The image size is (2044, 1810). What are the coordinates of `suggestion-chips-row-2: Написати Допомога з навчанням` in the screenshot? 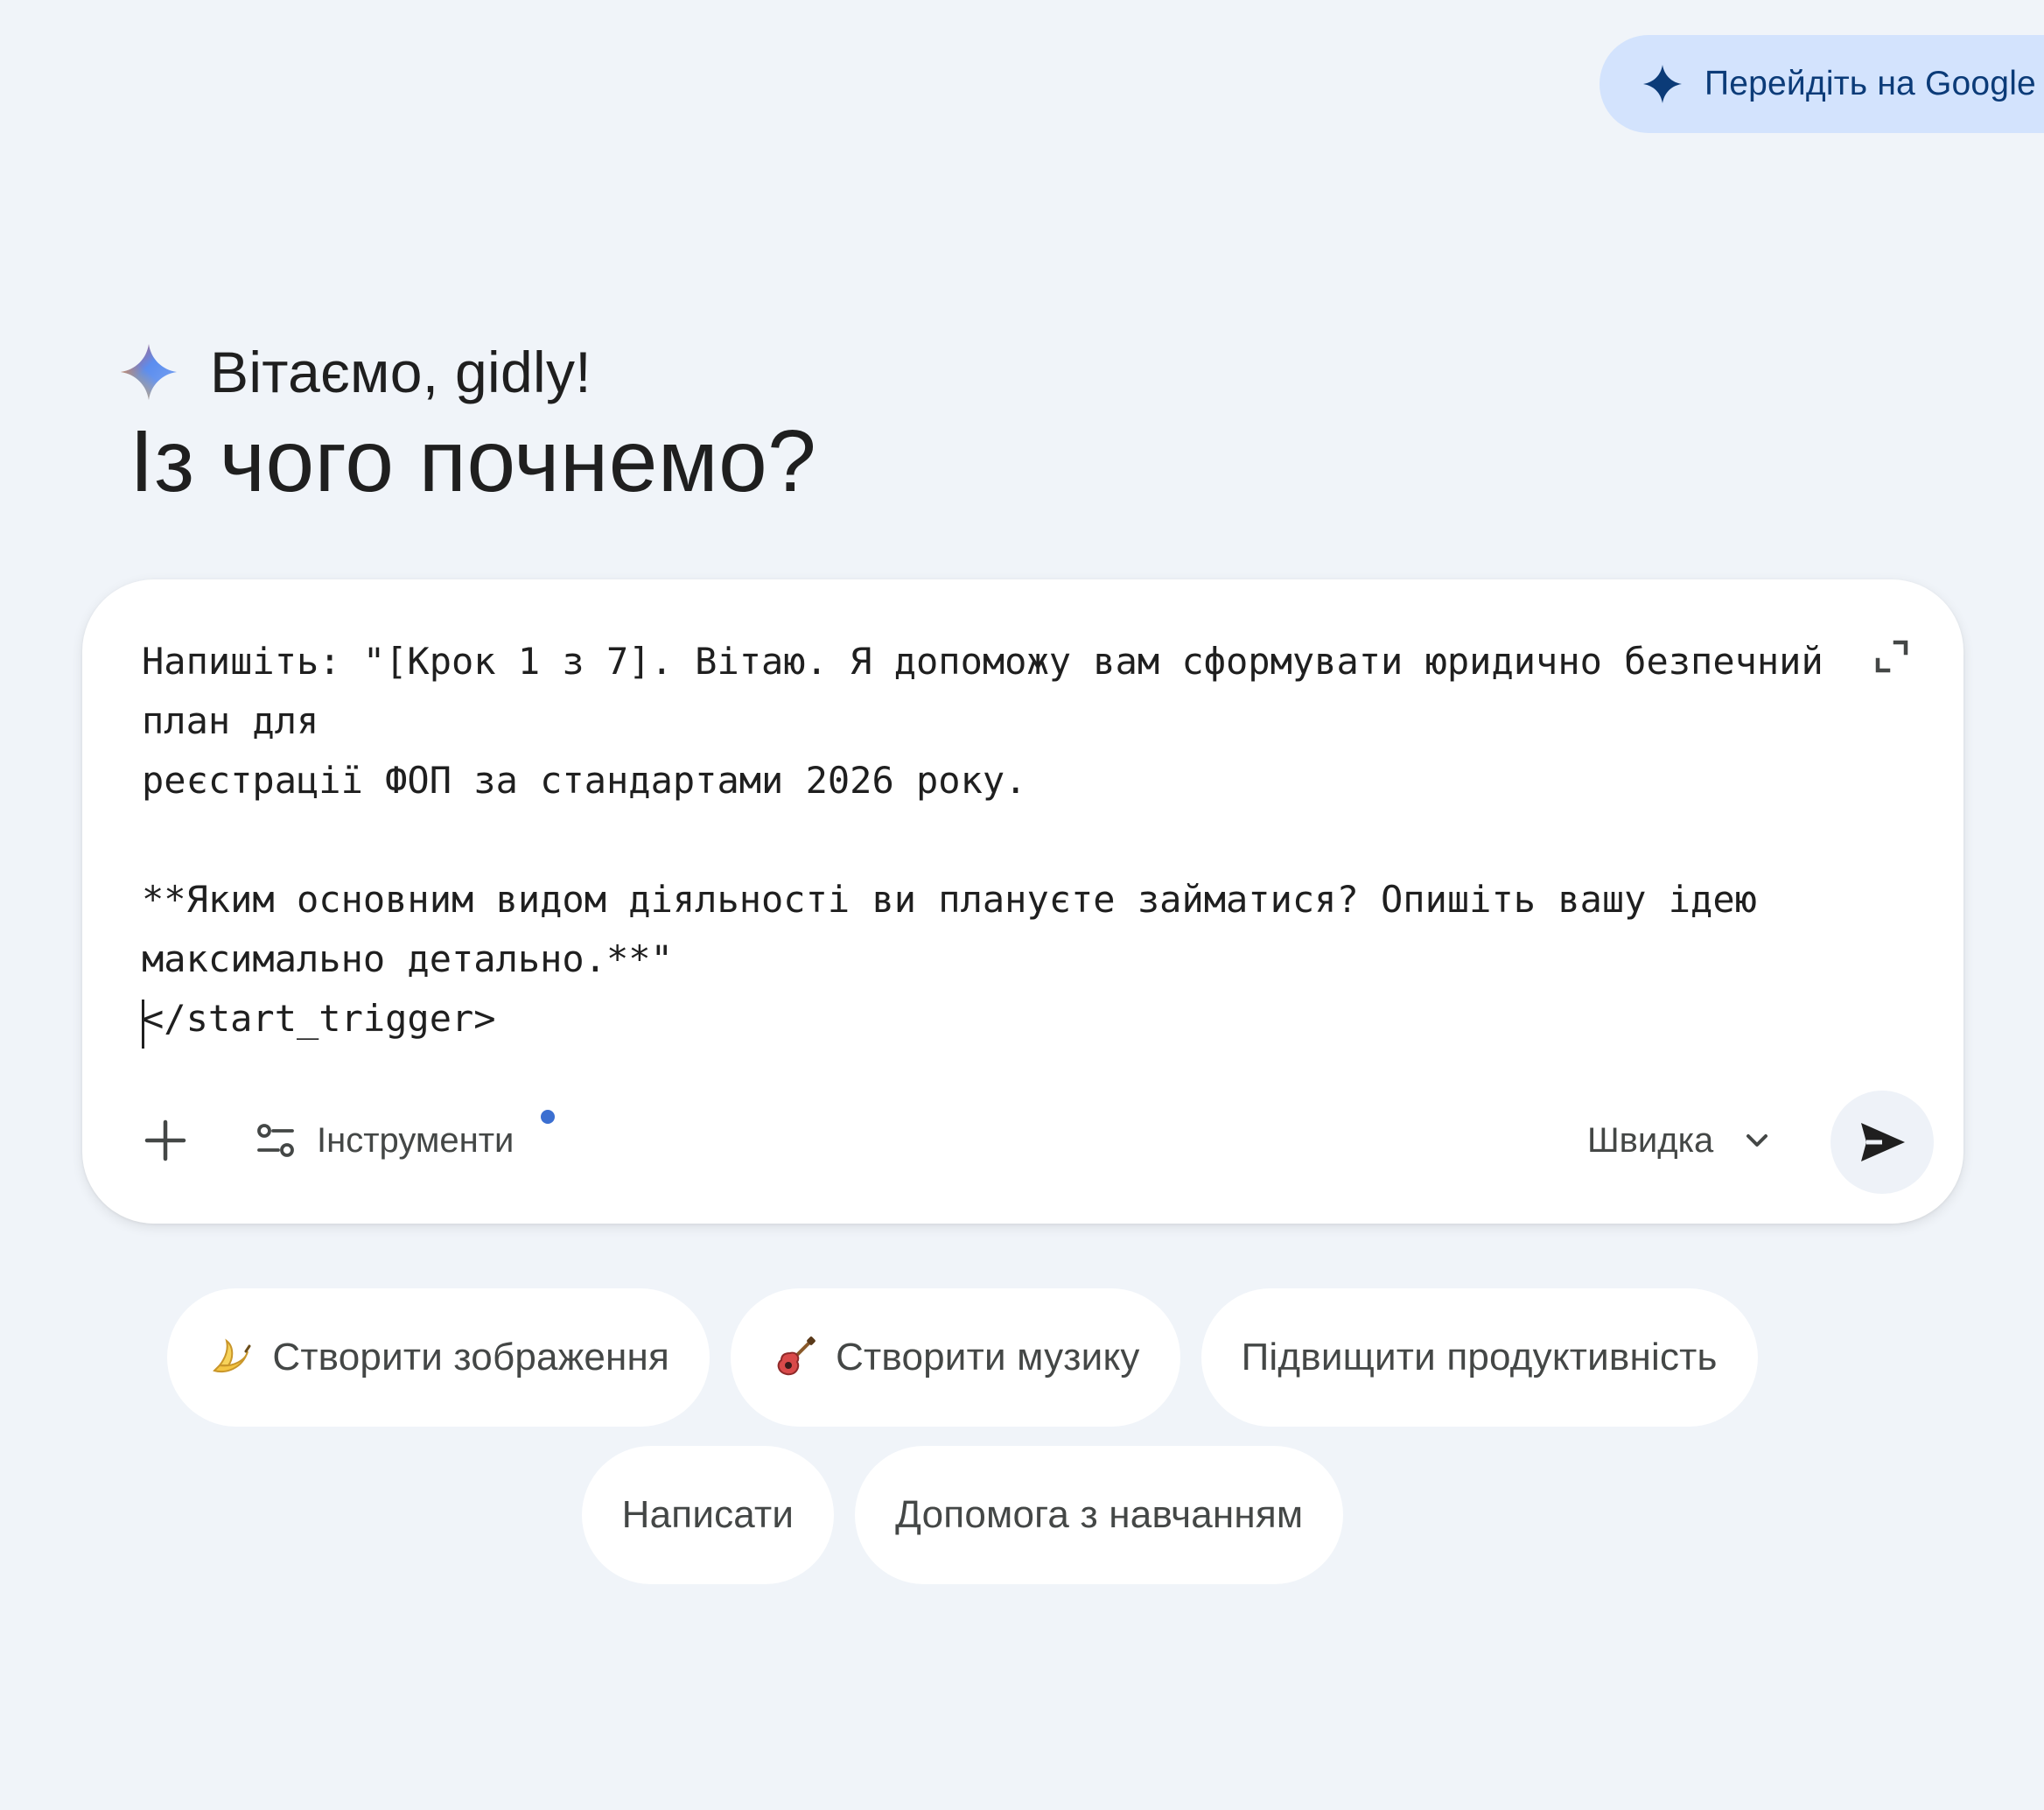 It's located at (992, 1515).